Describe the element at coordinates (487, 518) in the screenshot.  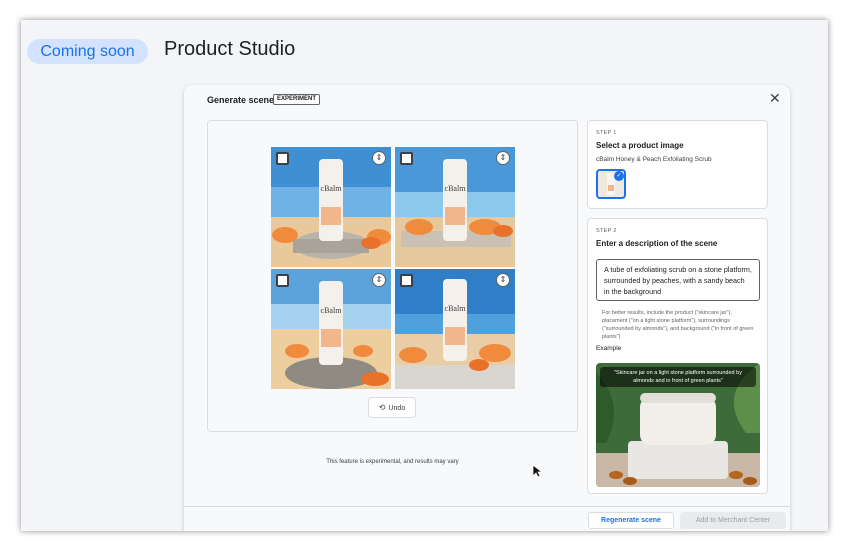
I see `dialog-footer: Regenerate scene Add to Merchant Center` at that location.